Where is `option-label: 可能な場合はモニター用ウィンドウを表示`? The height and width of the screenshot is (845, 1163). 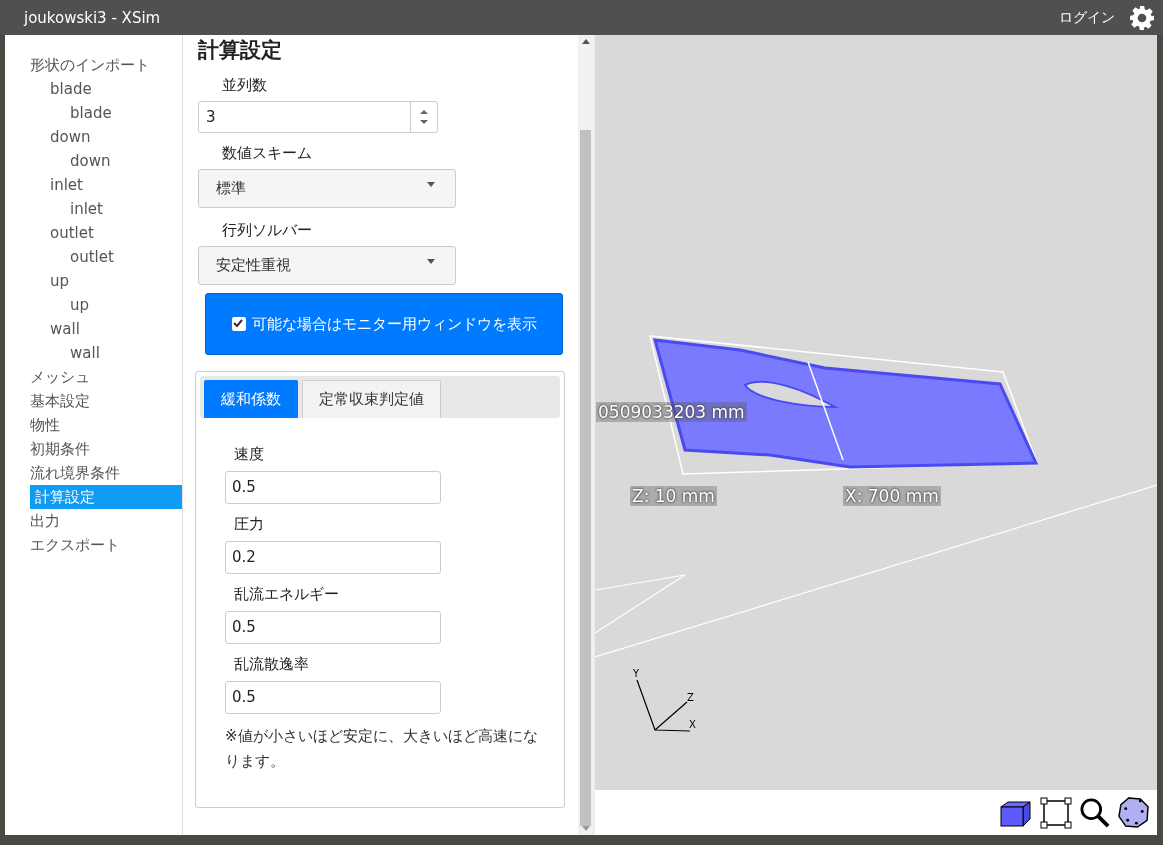
option-label: 可能な場合はモニター用ウィンドウを表示 is located at coordinates (394, 324).